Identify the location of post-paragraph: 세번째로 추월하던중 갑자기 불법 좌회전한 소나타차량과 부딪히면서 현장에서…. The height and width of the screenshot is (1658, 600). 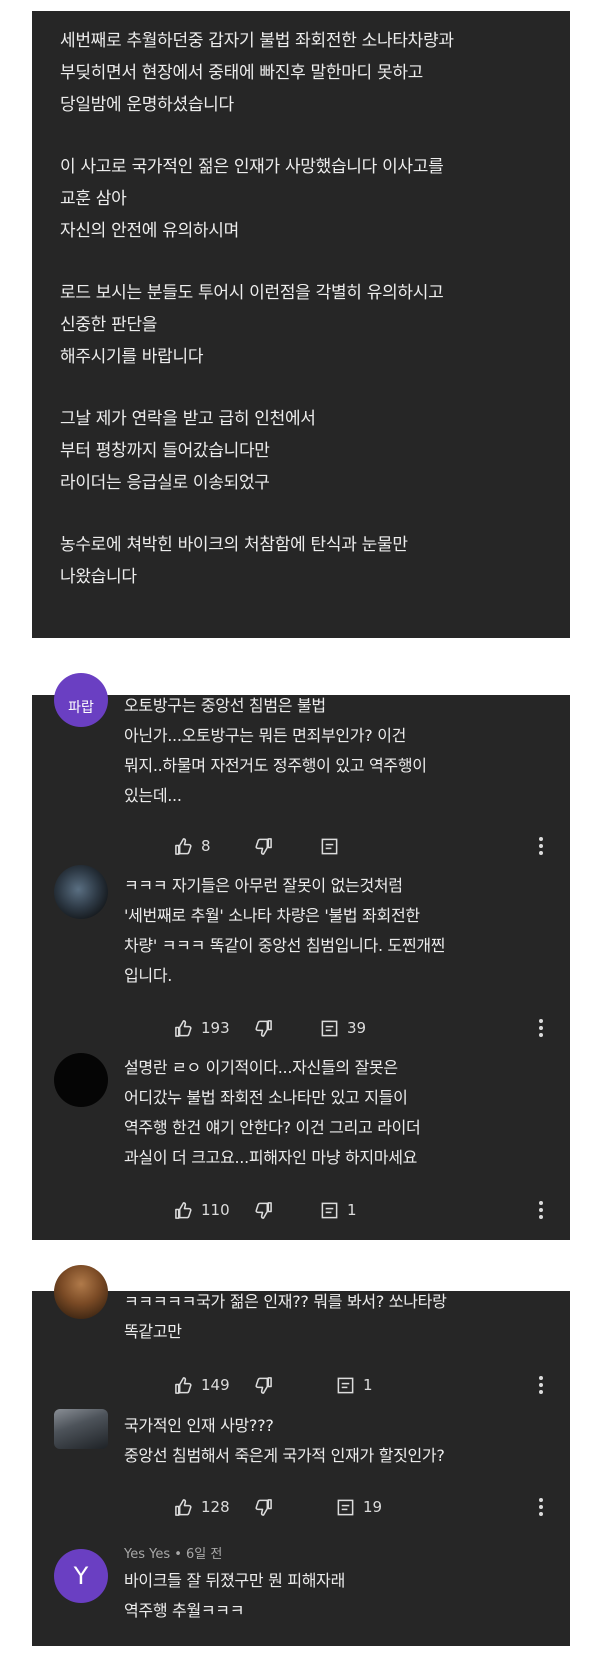
(257, 73).